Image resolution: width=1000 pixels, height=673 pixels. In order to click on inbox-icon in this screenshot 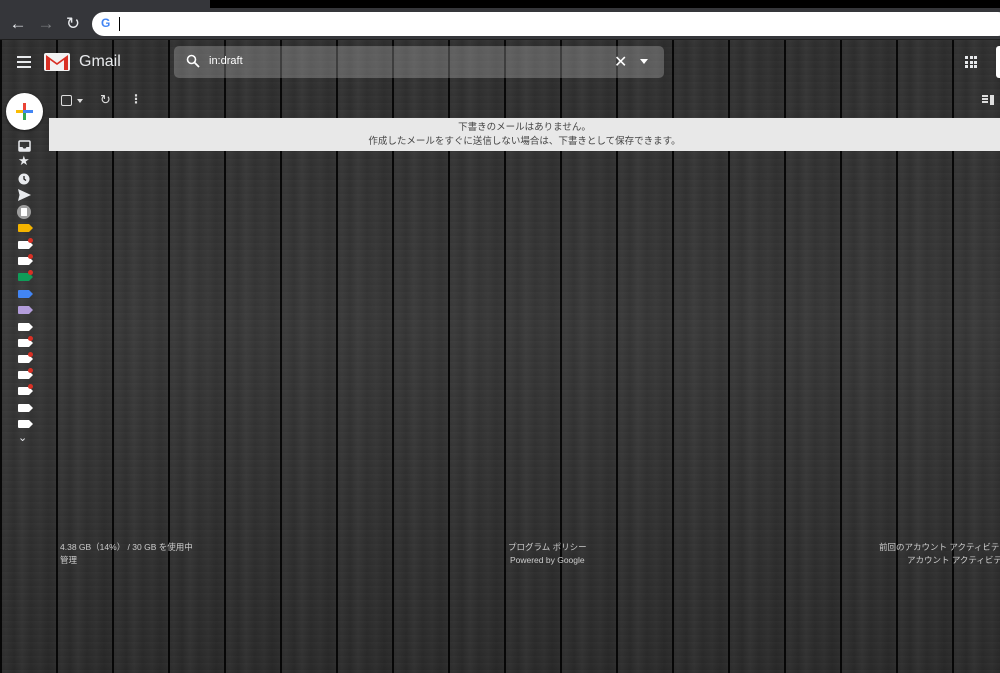, I will do `click(24, 146)`.